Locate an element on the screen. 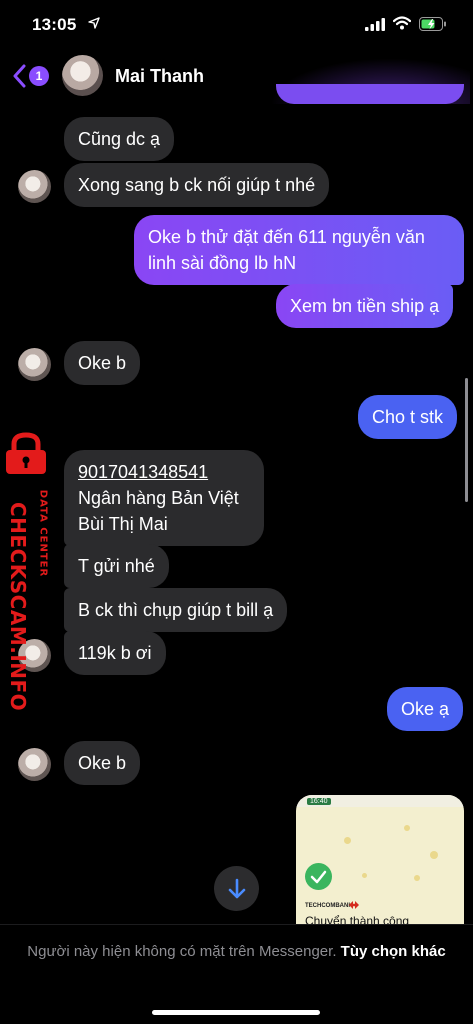 This screenshot has height=1024, width=473. message-incoming: Cũng dc ạ is located at coordinates (119, 139).